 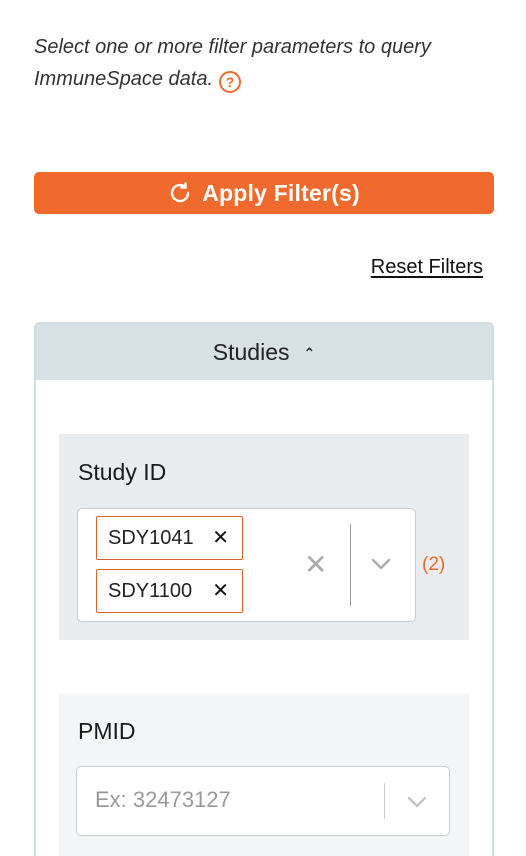 What do you see at coordinates (251, 351) in the screenshot?
I see `panel-title: Studies` at bounding box center [251, 351].